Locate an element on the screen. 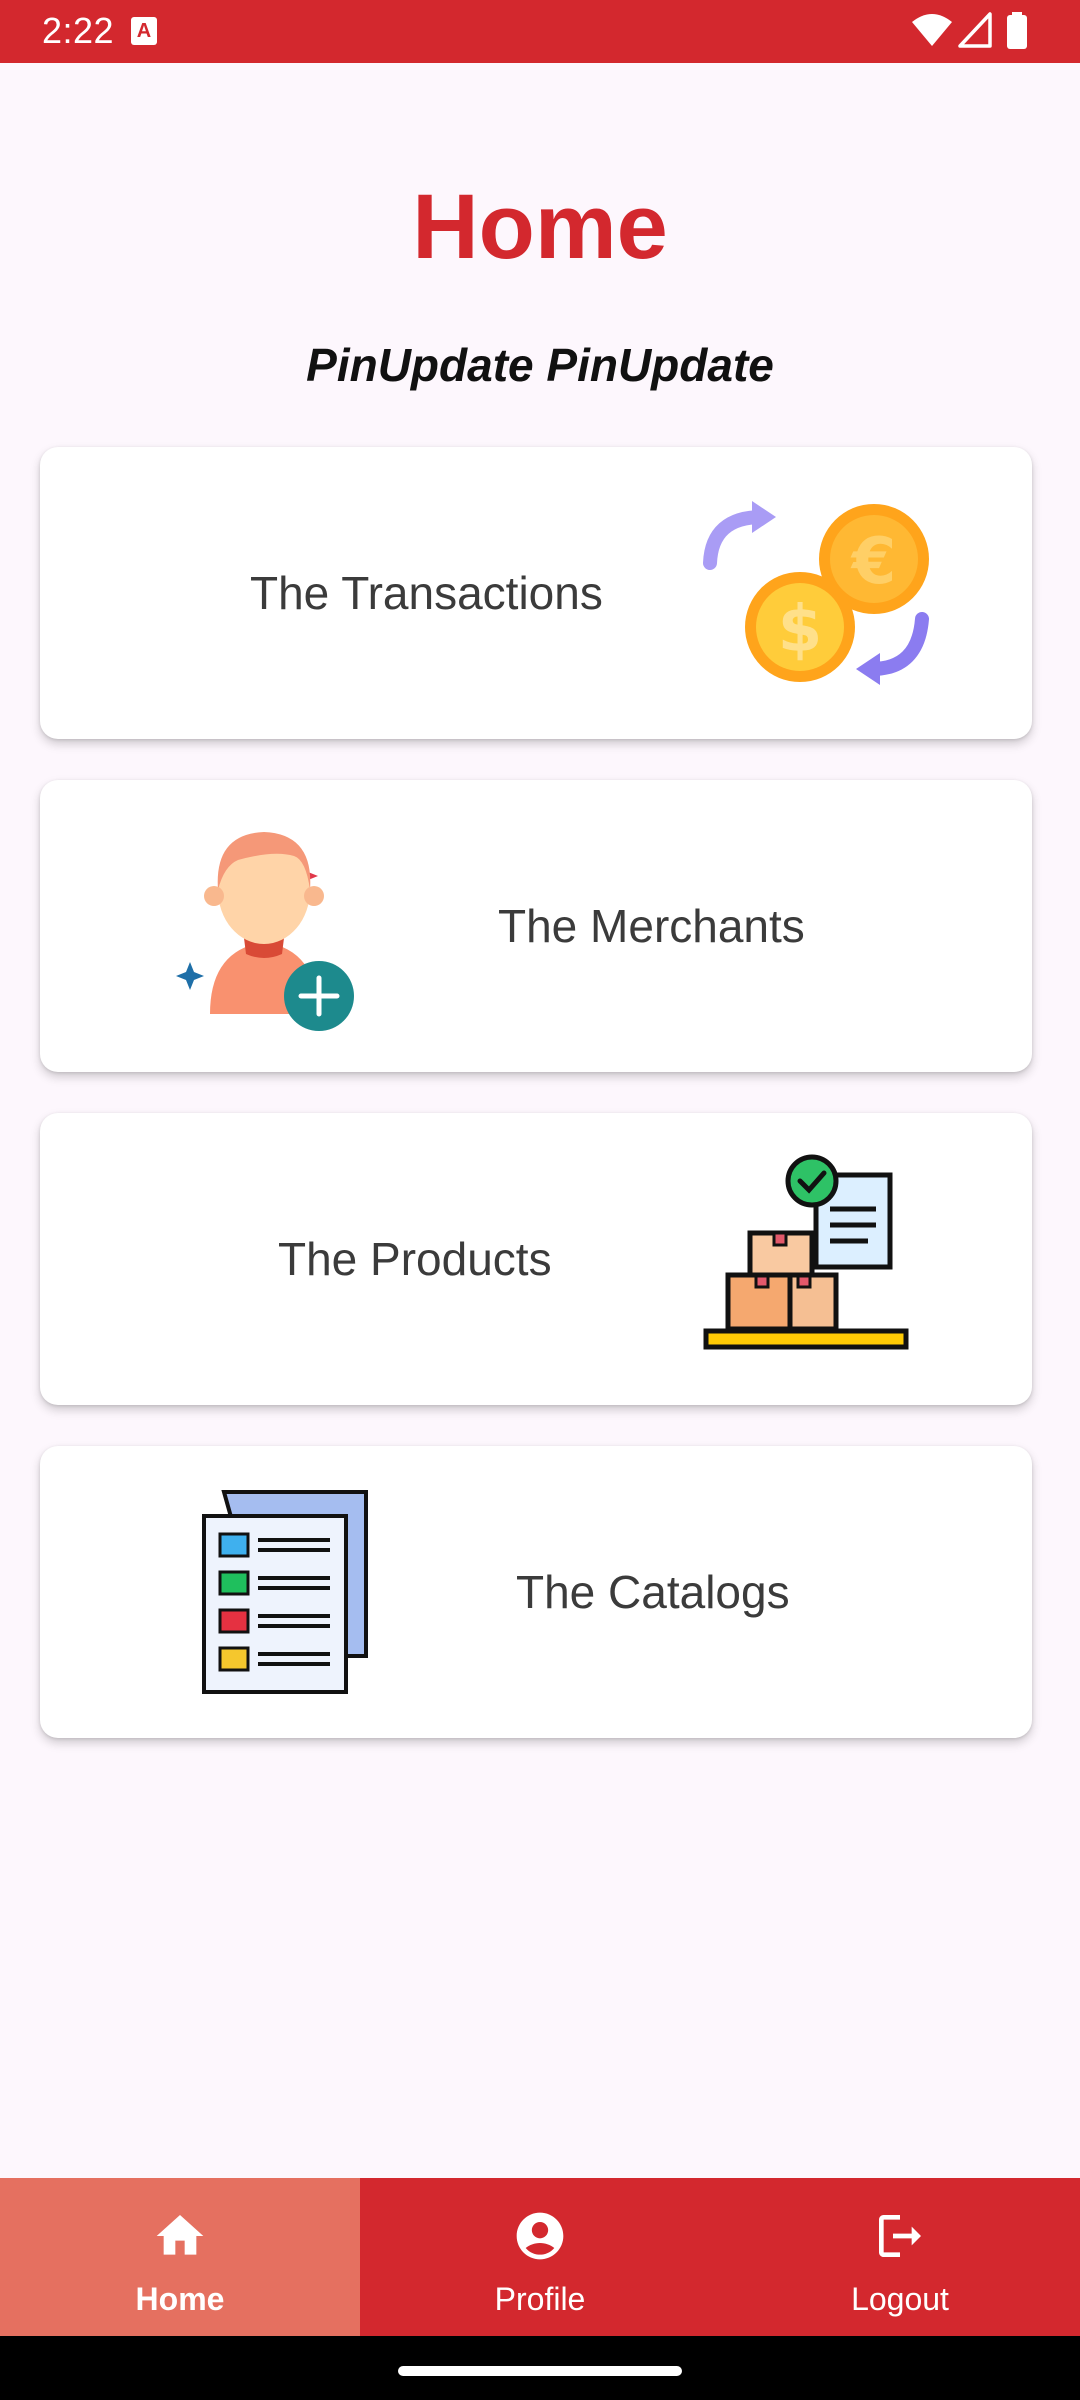  merchants-label: The Merchants is located at coordinates (651, 926).